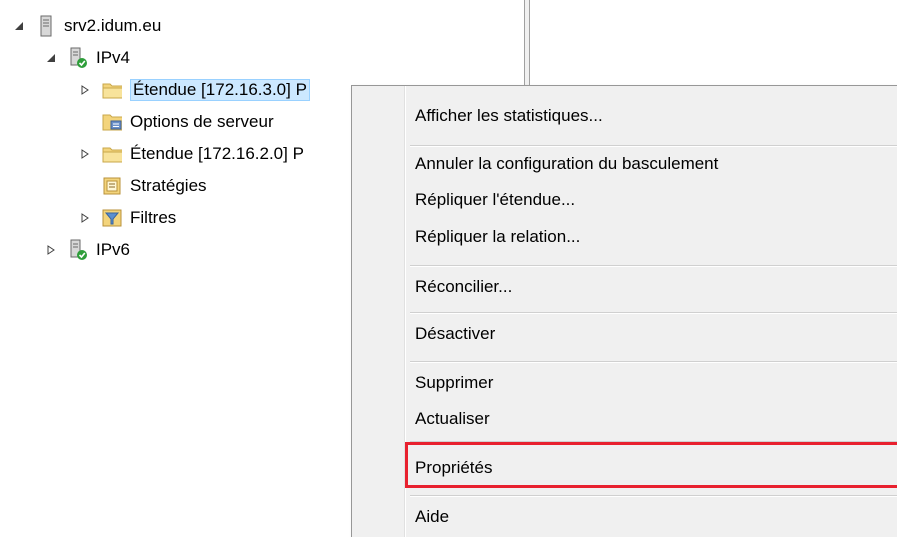 This screenshot has width=897, height=537. I want to click on ipv4-icon, so click(78, 57).